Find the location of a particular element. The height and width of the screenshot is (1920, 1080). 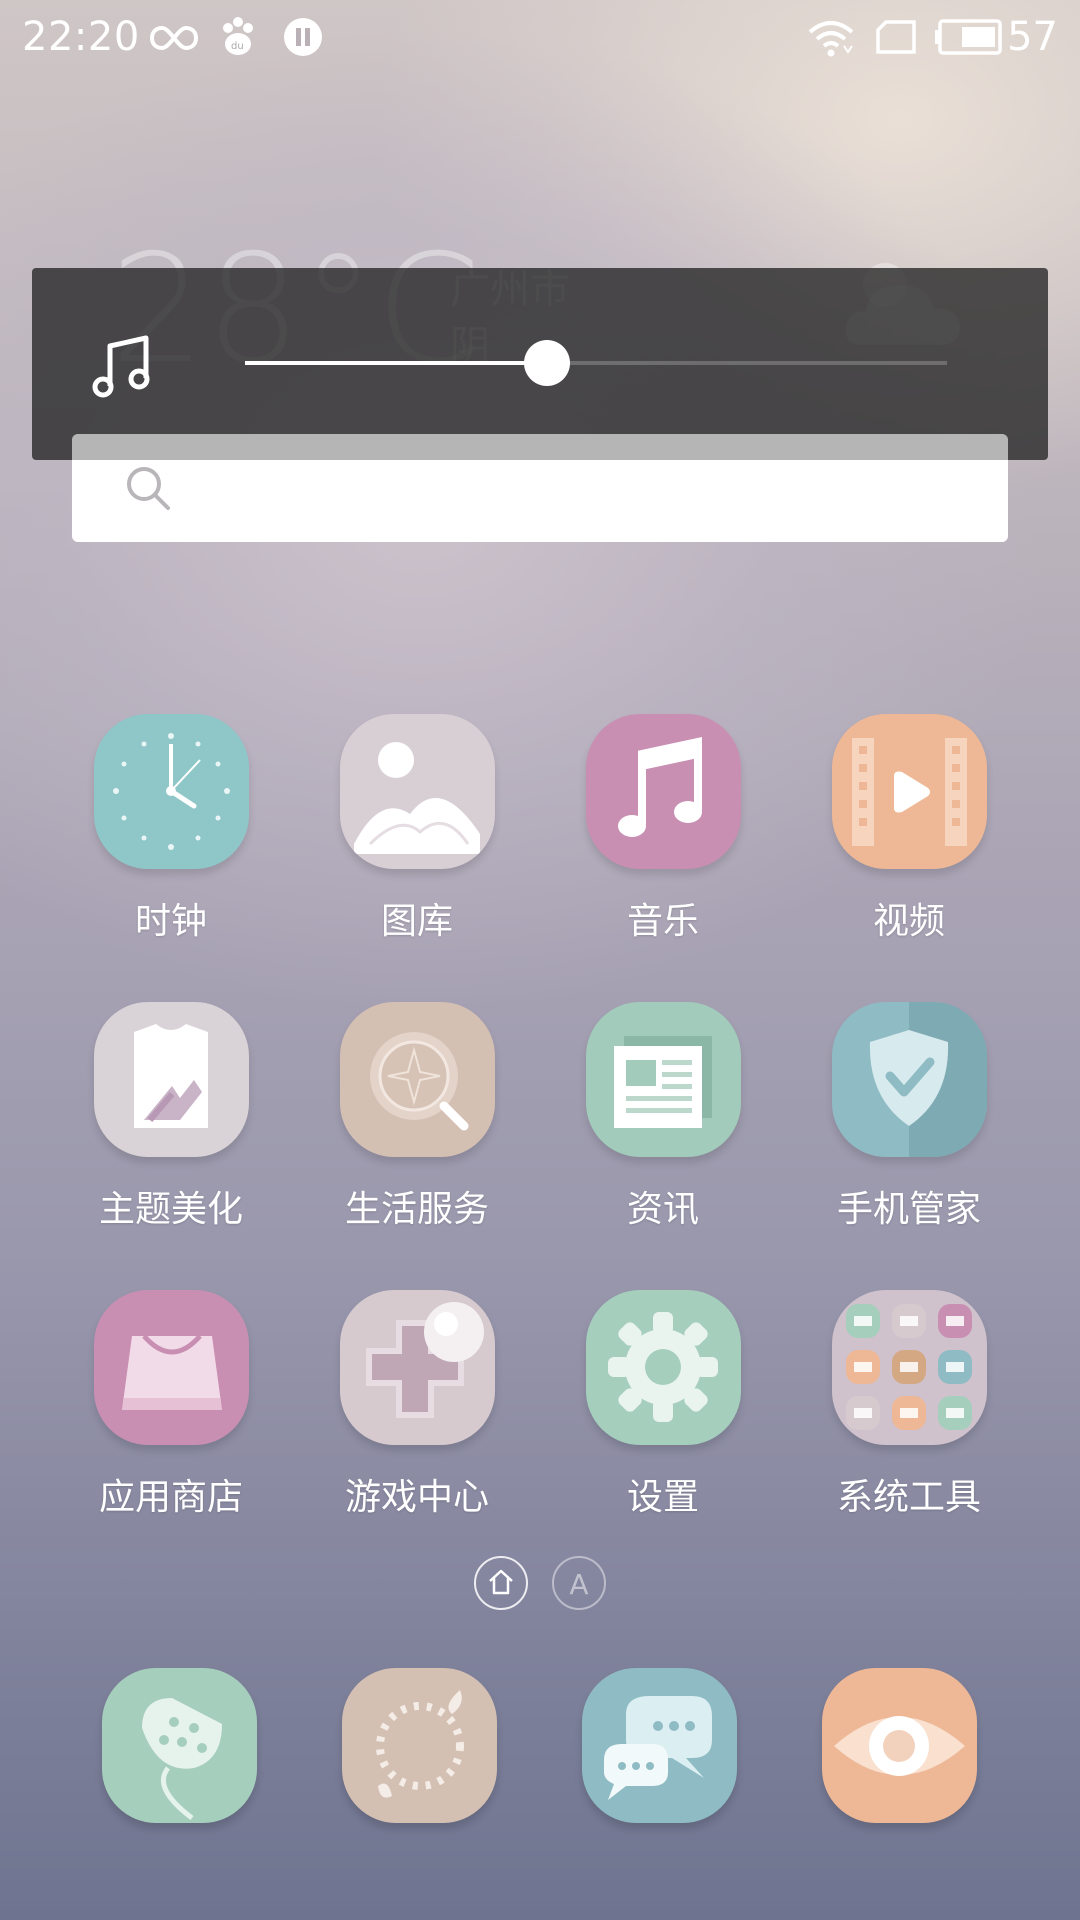

music-note-icon is located at coordinates (123, 367).